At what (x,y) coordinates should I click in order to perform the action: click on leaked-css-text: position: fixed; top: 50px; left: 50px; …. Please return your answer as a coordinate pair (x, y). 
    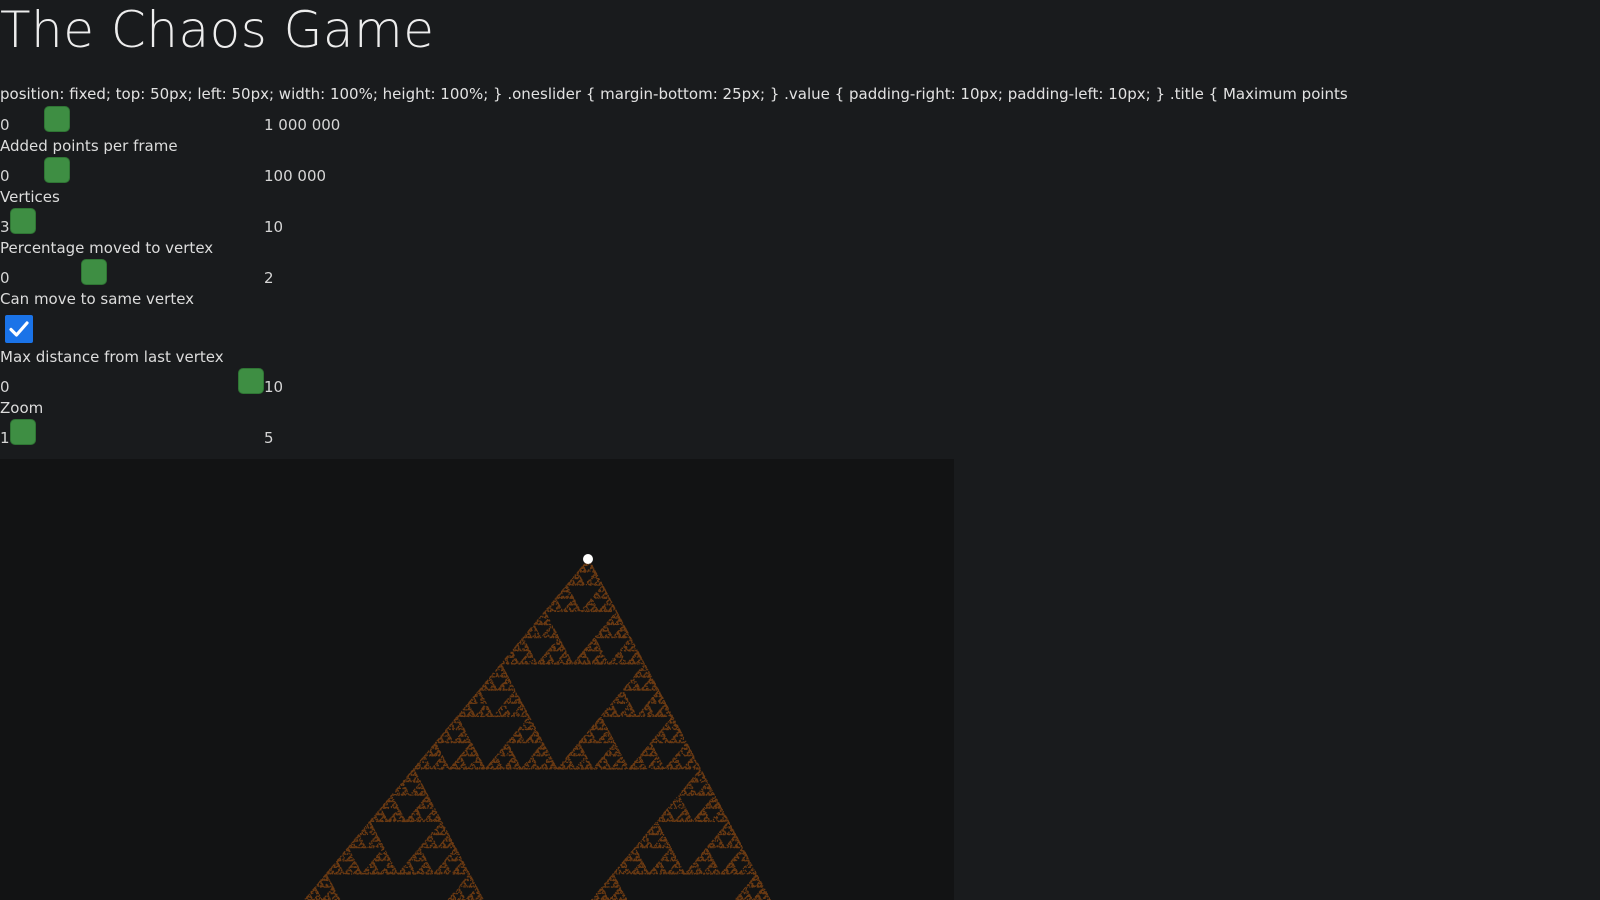
    Looking at the image, I should click on (674, 94).